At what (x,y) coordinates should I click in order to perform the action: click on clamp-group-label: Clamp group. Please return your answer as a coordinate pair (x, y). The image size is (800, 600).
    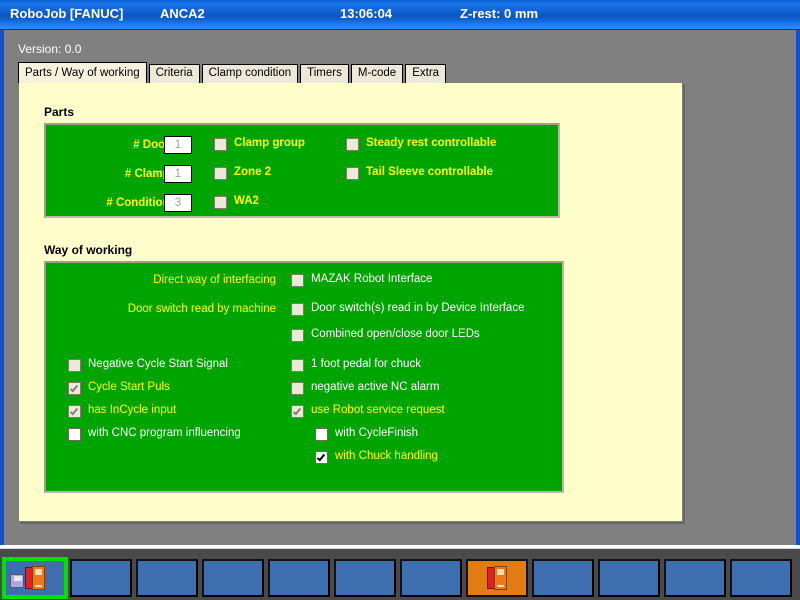
    Looking at the image, I should click on (269, 143).